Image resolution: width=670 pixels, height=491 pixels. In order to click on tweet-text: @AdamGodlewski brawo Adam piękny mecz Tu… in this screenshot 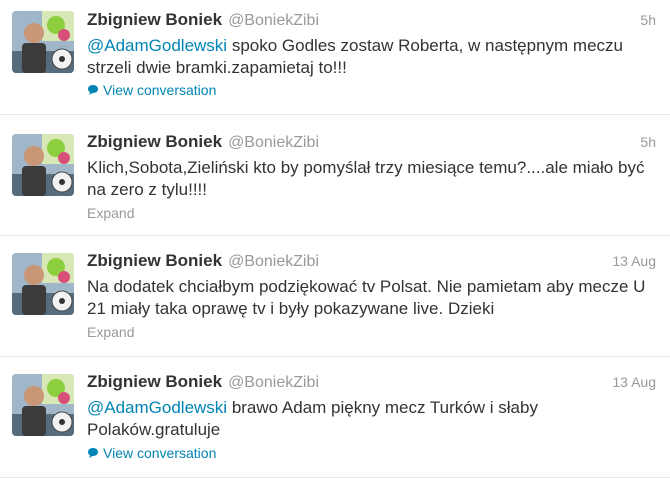, I will do `click(372, 419)`.